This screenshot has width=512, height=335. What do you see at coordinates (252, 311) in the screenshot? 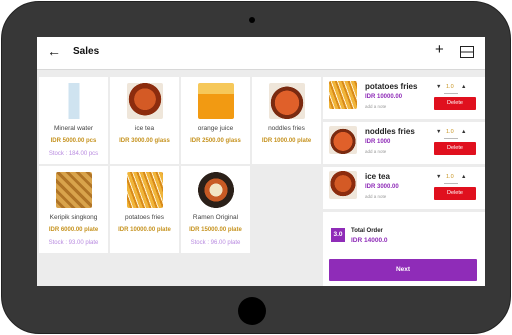
I see `home-button` at bounding box center [252, 311].